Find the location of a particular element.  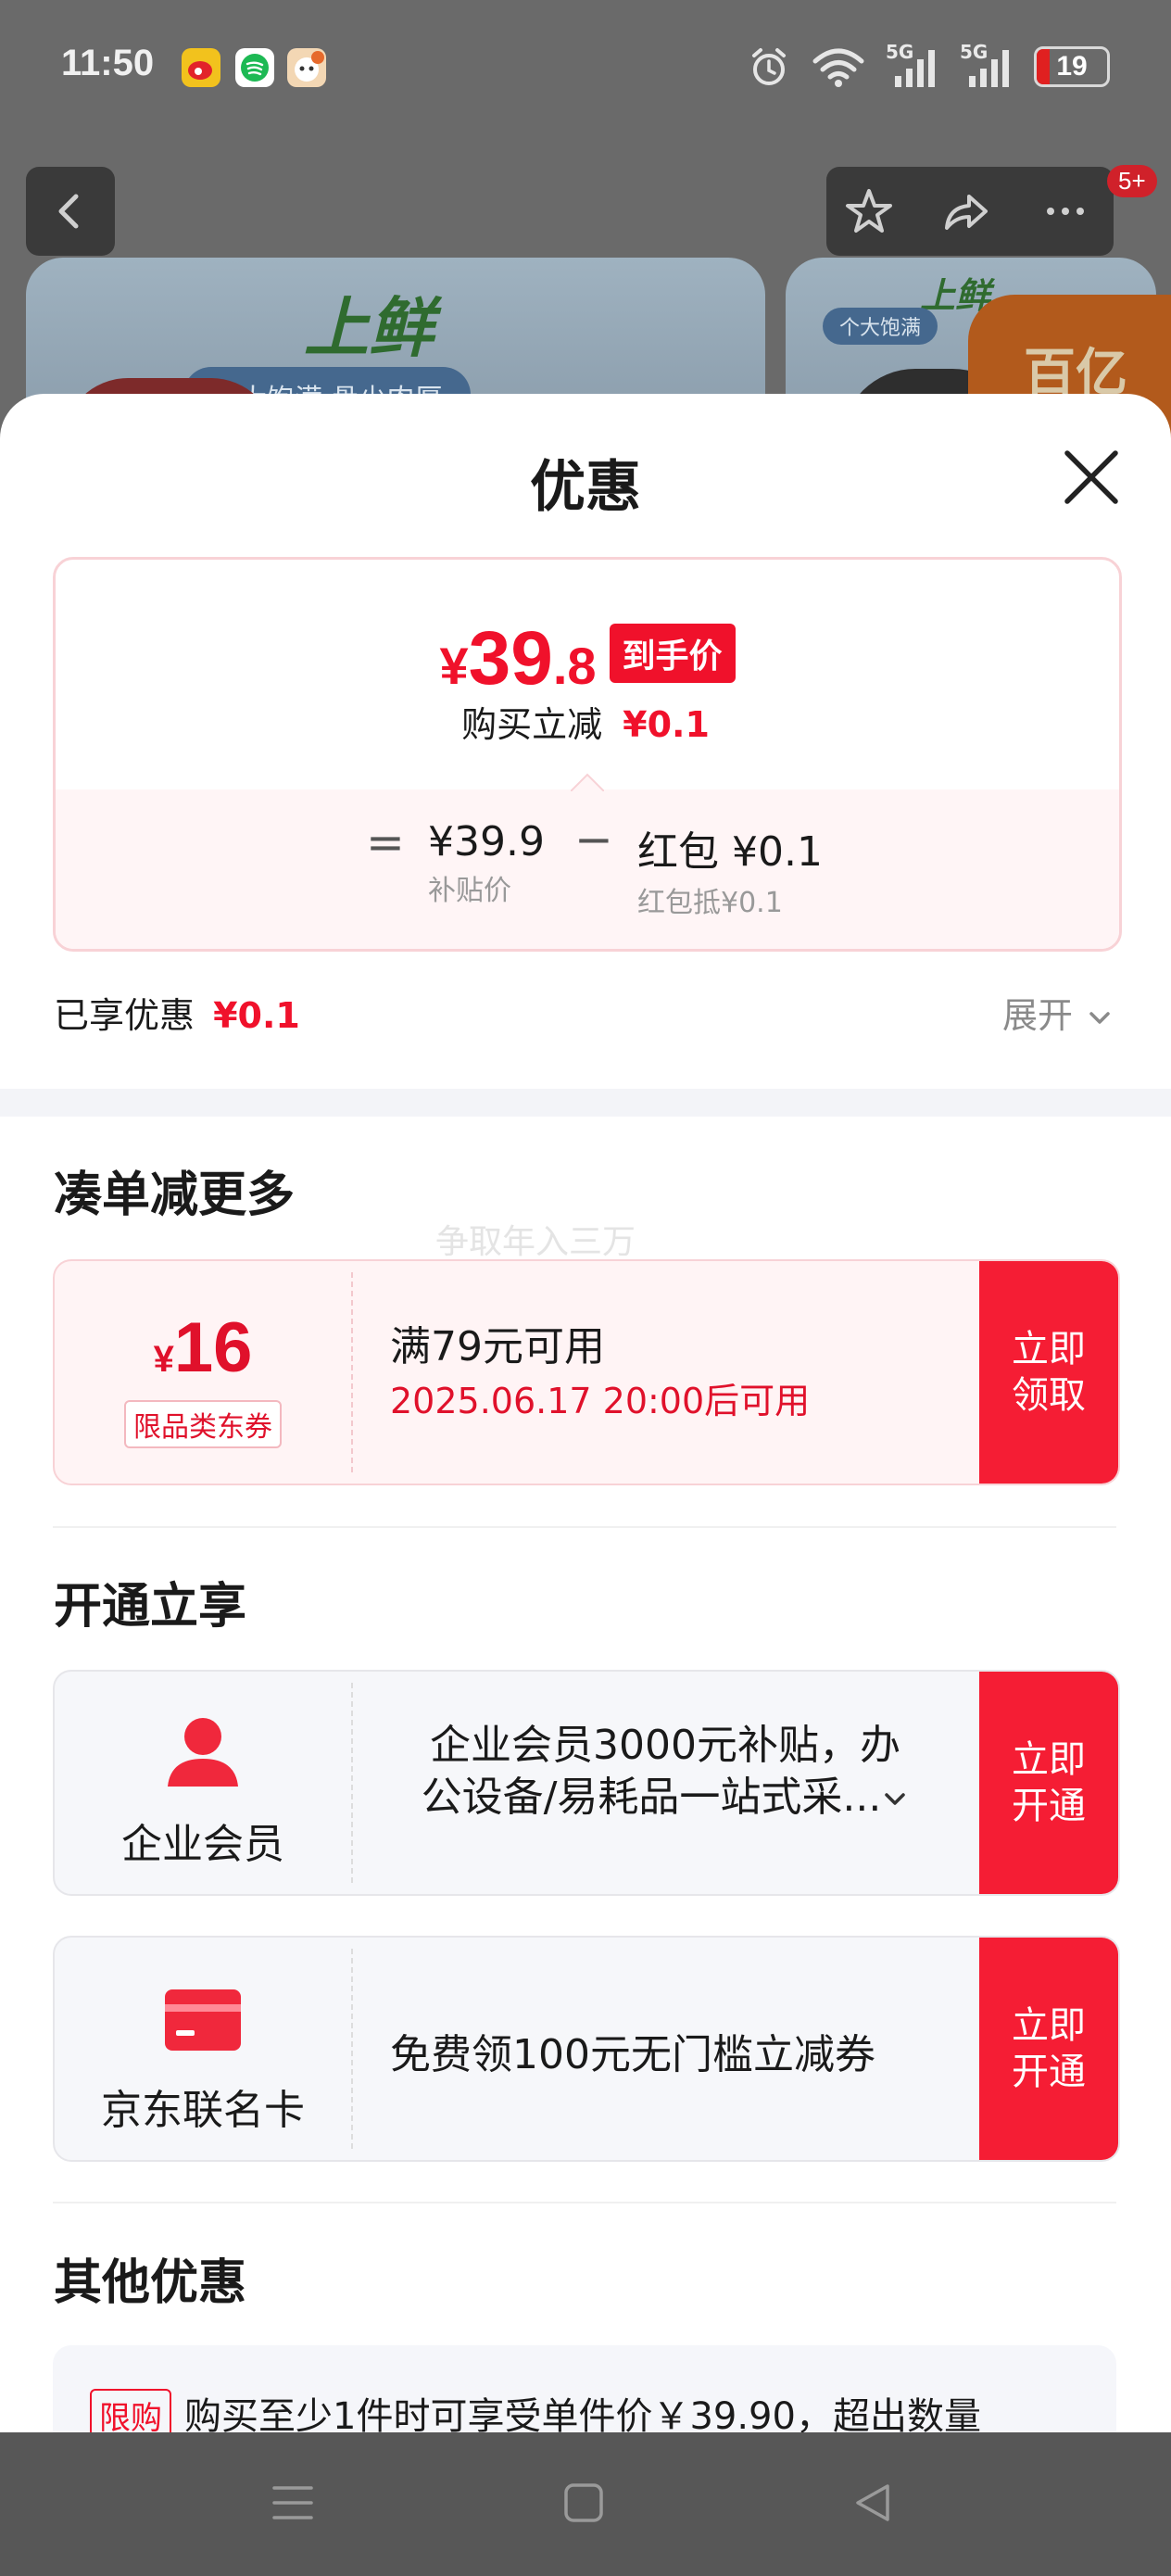

claim-coupon-line1: 立即 is located at coordinates (1049, 1349).